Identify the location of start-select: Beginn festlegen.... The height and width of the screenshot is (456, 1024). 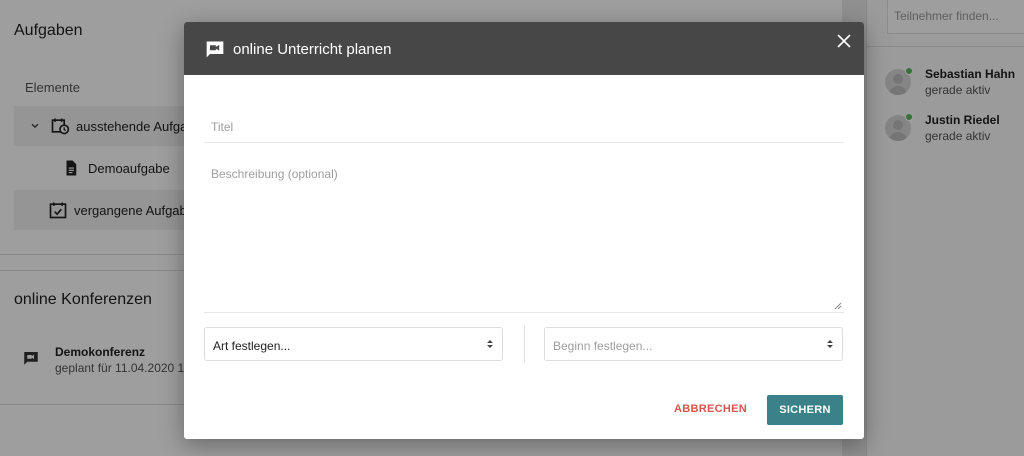
(693, 344).